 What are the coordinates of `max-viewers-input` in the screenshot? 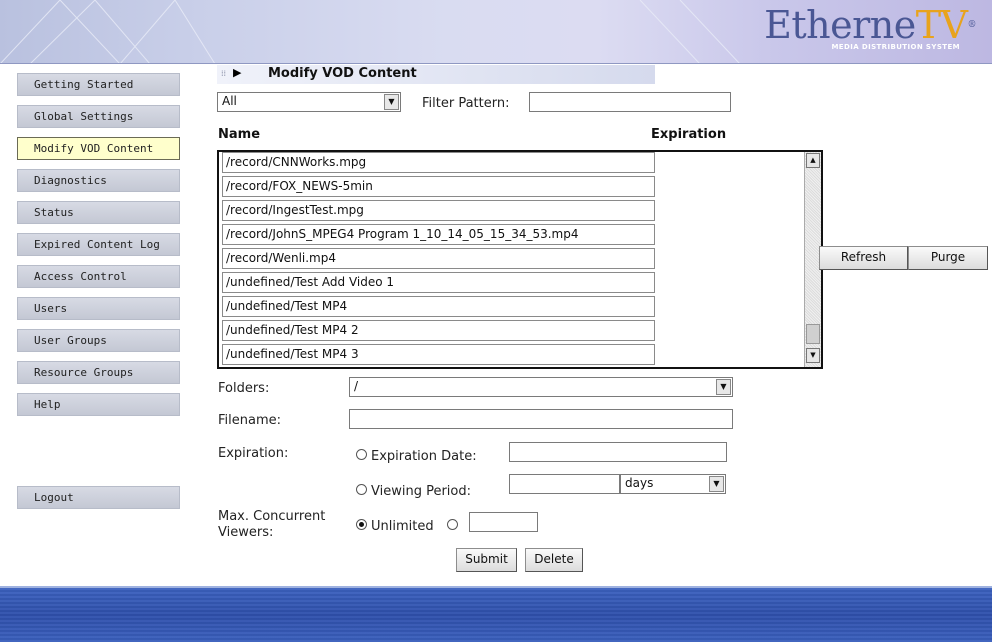 It's located at (503, 522).